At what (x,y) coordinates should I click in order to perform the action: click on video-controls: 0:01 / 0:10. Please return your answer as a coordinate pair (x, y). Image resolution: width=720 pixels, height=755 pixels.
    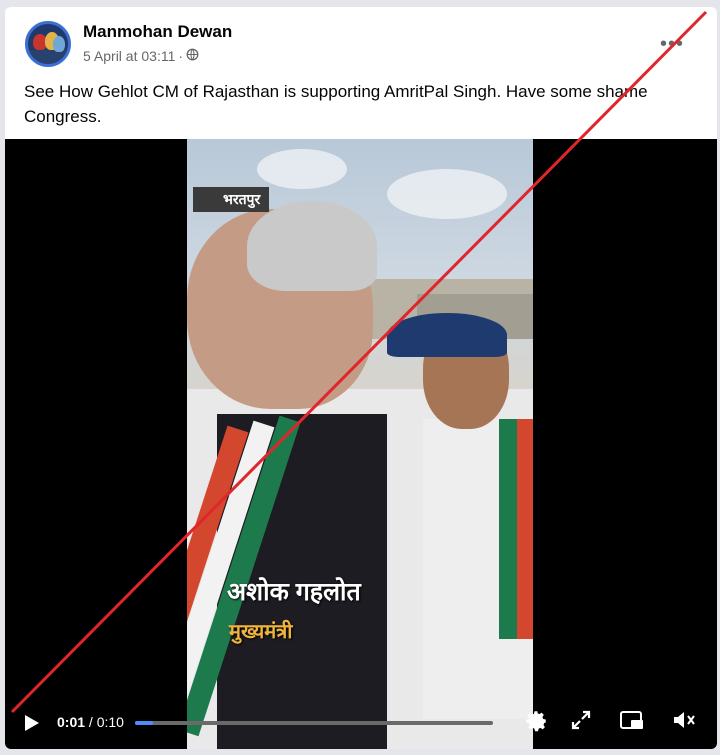
    Looking at the image, I should click on (361, 721).